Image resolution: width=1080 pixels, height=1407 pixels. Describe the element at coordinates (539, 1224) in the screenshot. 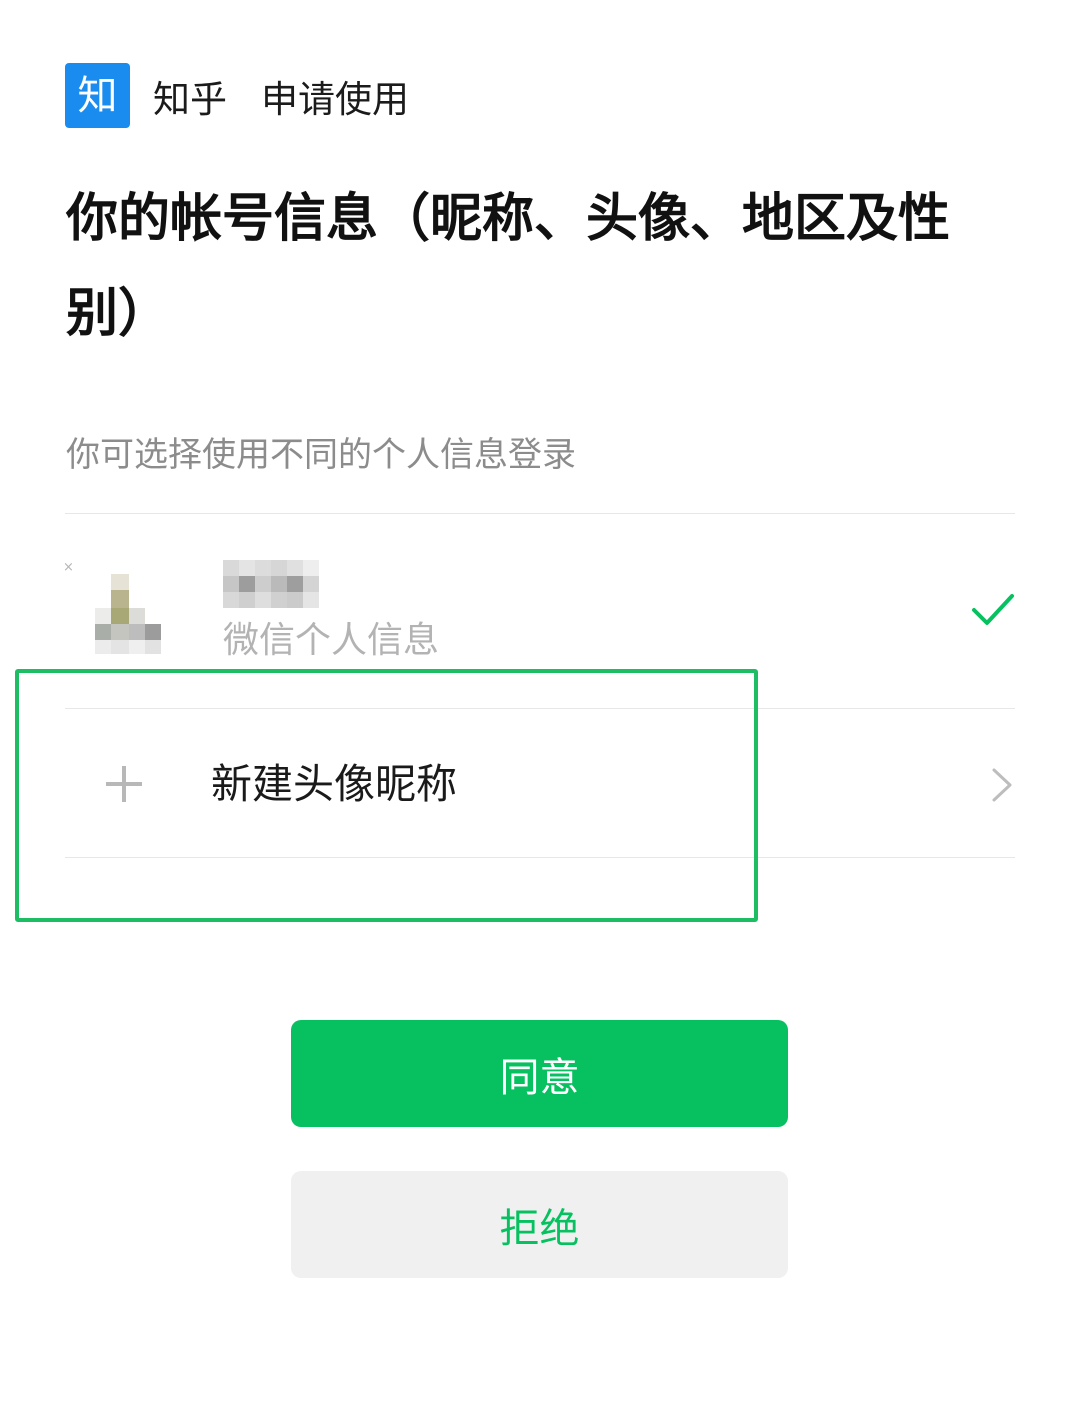

I see `reject-button: 拒绝` at that location.